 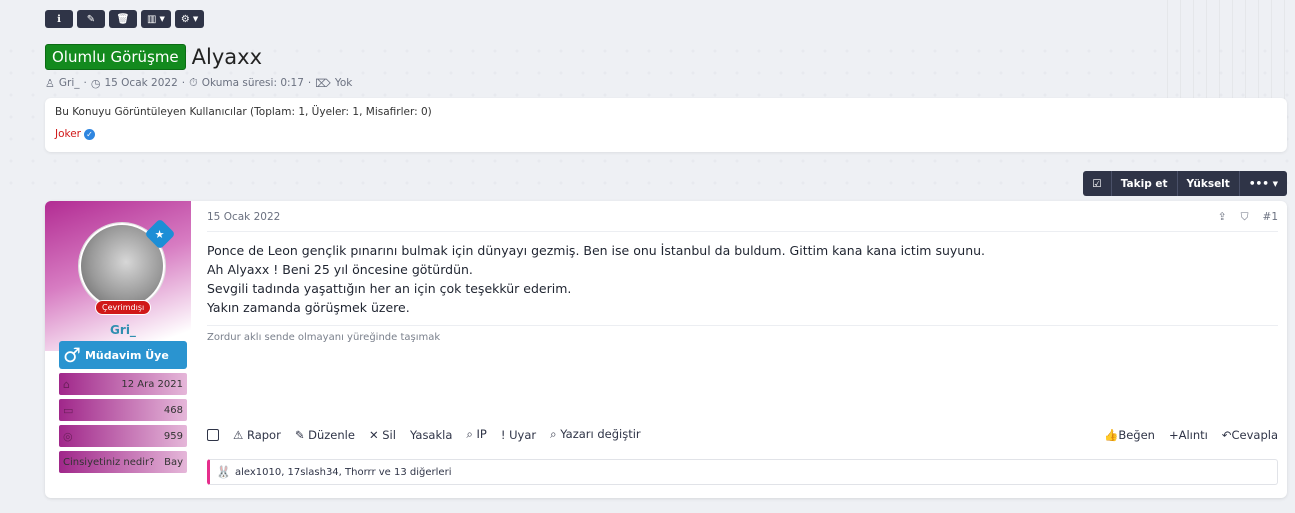 What do you see at coordinates (481, 434) in the screenshot?
I see `ip-label: IP` at bounding box center [481, 434].